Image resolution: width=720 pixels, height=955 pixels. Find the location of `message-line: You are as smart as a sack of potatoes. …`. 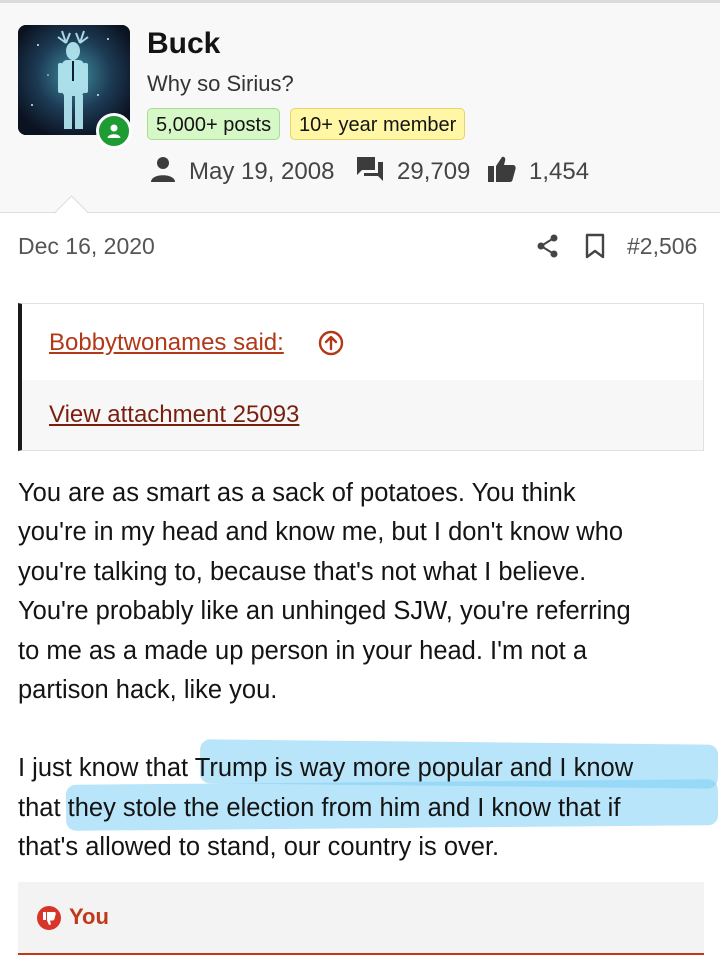

message-line: You are as smart as a sack of potatoes. … is located at coordinates (297, 493).